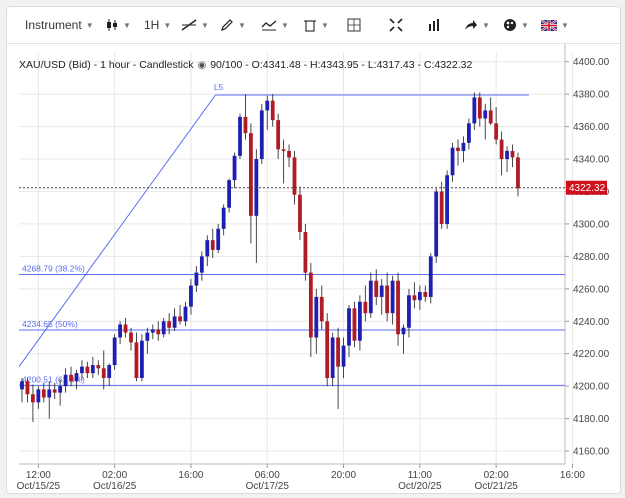 This screenshot has height=498, width=625. Describe the element at coordinates (591, 127) in the screenshot. I see `y-tick-label: 4360.00` at that location.